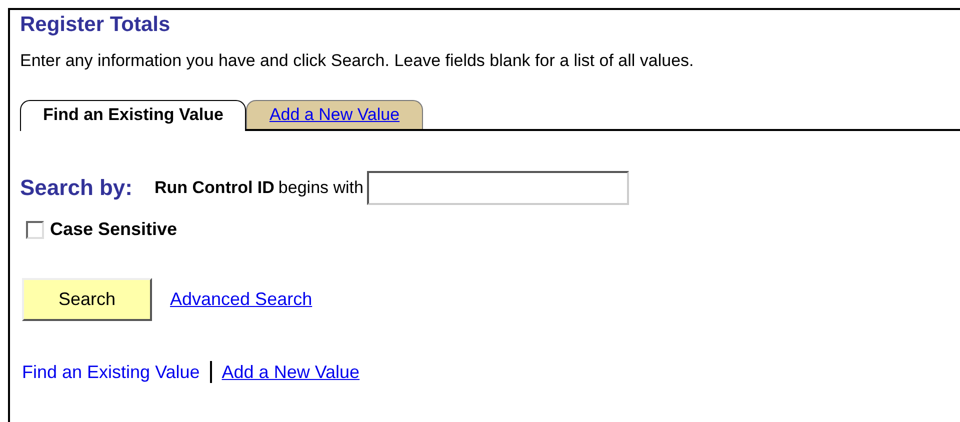 The width and height of the screenshot is (960, 422). I want to click on footer-link: Add a New Value, so click(291, 372).